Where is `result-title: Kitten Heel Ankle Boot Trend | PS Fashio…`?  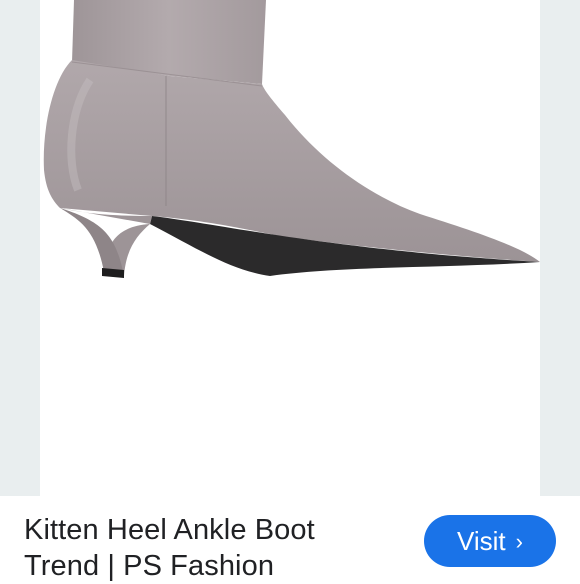 result-title: Kitten Heel Ankle Boot Trend | PS Fashio… is located at coordinates (204, 548).